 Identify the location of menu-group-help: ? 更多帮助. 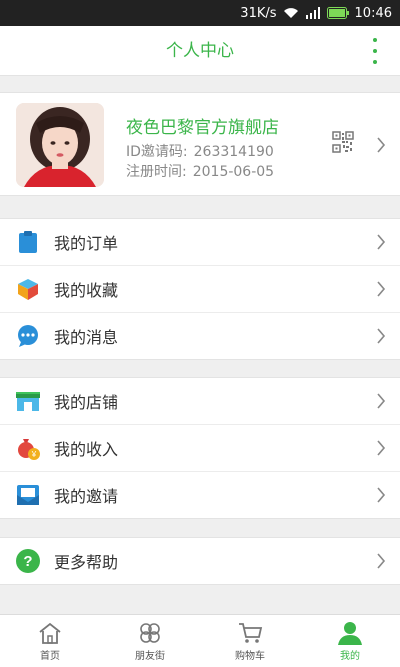
(200, 561).